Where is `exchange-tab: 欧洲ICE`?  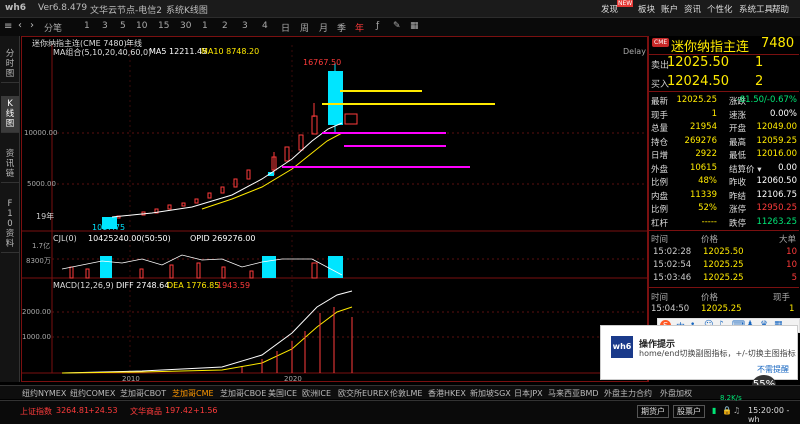
exchange-tab: 欧洲ICE is located at coordinates (316, 393).